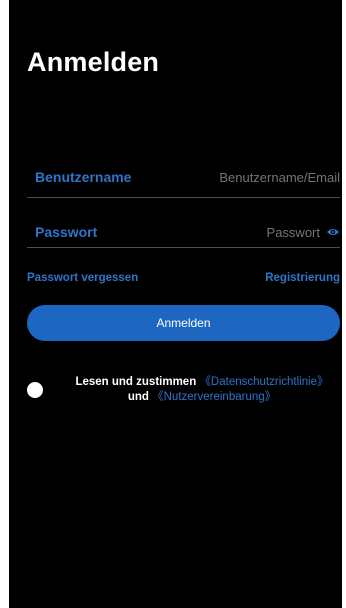  Describe the element at coordinates (265, 177) in the screenshot. I see `username-input` at that location.